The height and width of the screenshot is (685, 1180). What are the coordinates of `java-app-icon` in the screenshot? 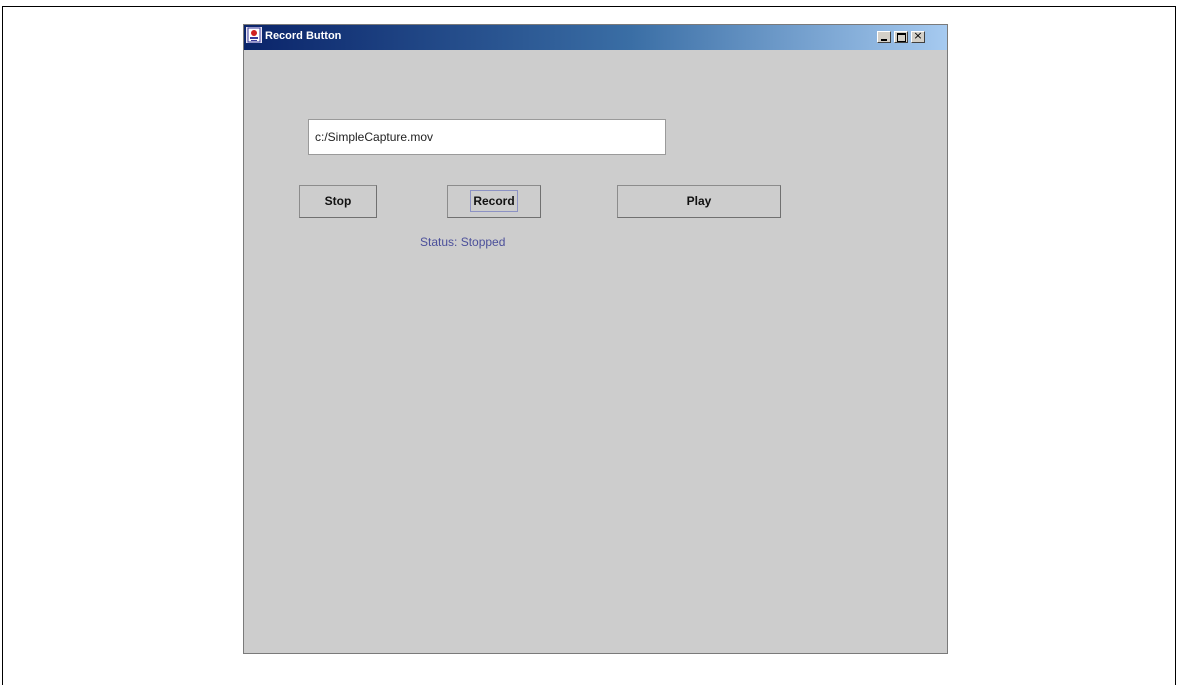 It's located at (254, 35).